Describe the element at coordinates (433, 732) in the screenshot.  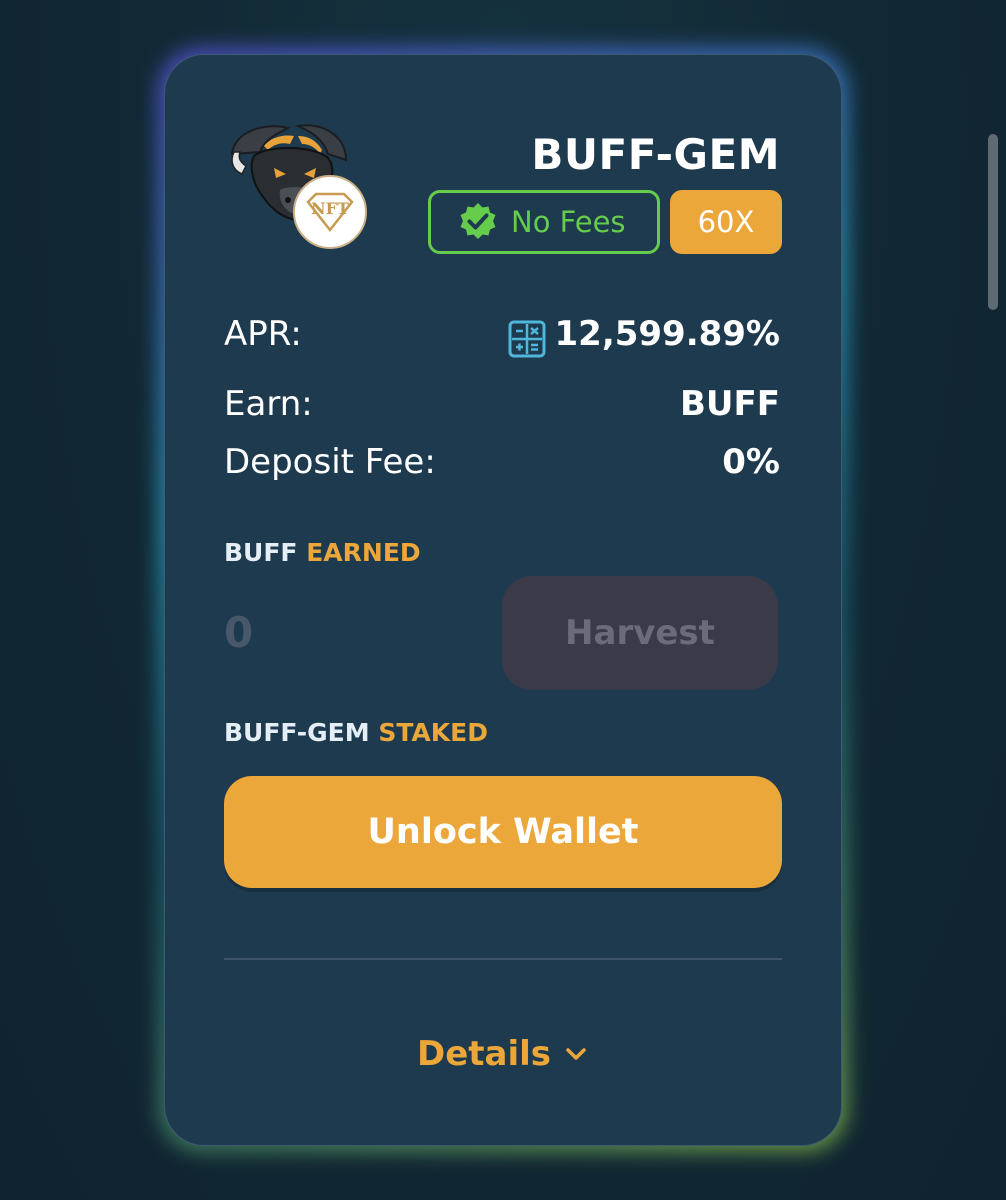
I see `staked-suffix-label: STAKED` at that location.